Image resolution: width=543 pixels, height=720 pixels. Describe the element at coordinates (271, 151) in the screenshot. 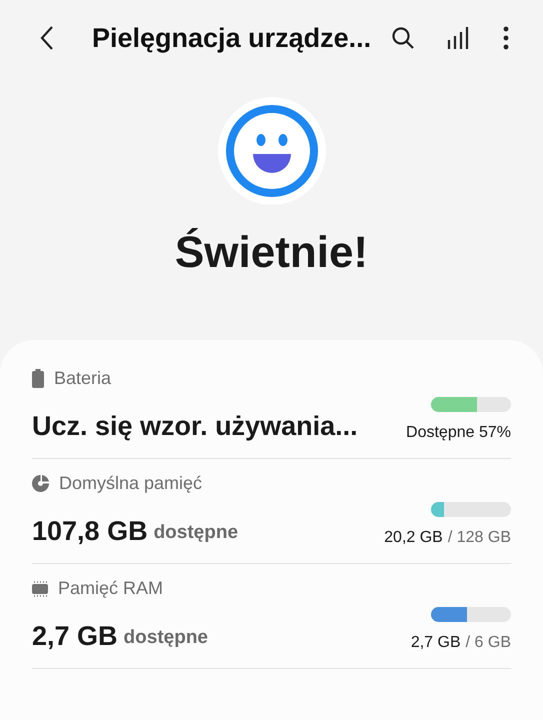

I see `smiley-icon` at that location.